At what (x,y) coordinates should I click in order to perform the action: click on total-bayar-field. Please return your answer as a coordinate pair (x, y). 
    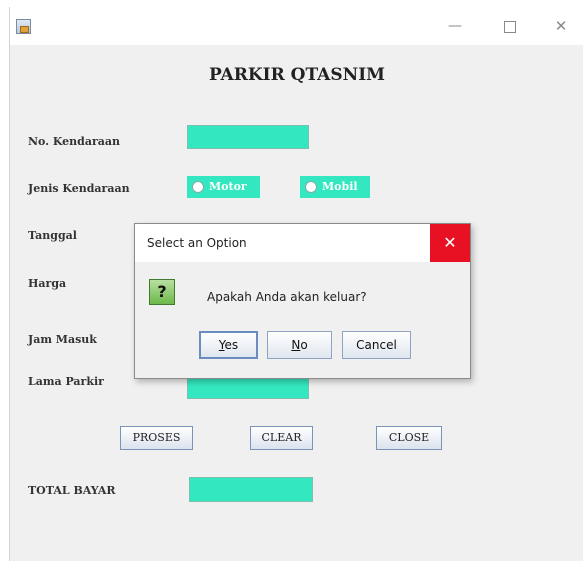
    Looking at the image, I should click on (251, 489).